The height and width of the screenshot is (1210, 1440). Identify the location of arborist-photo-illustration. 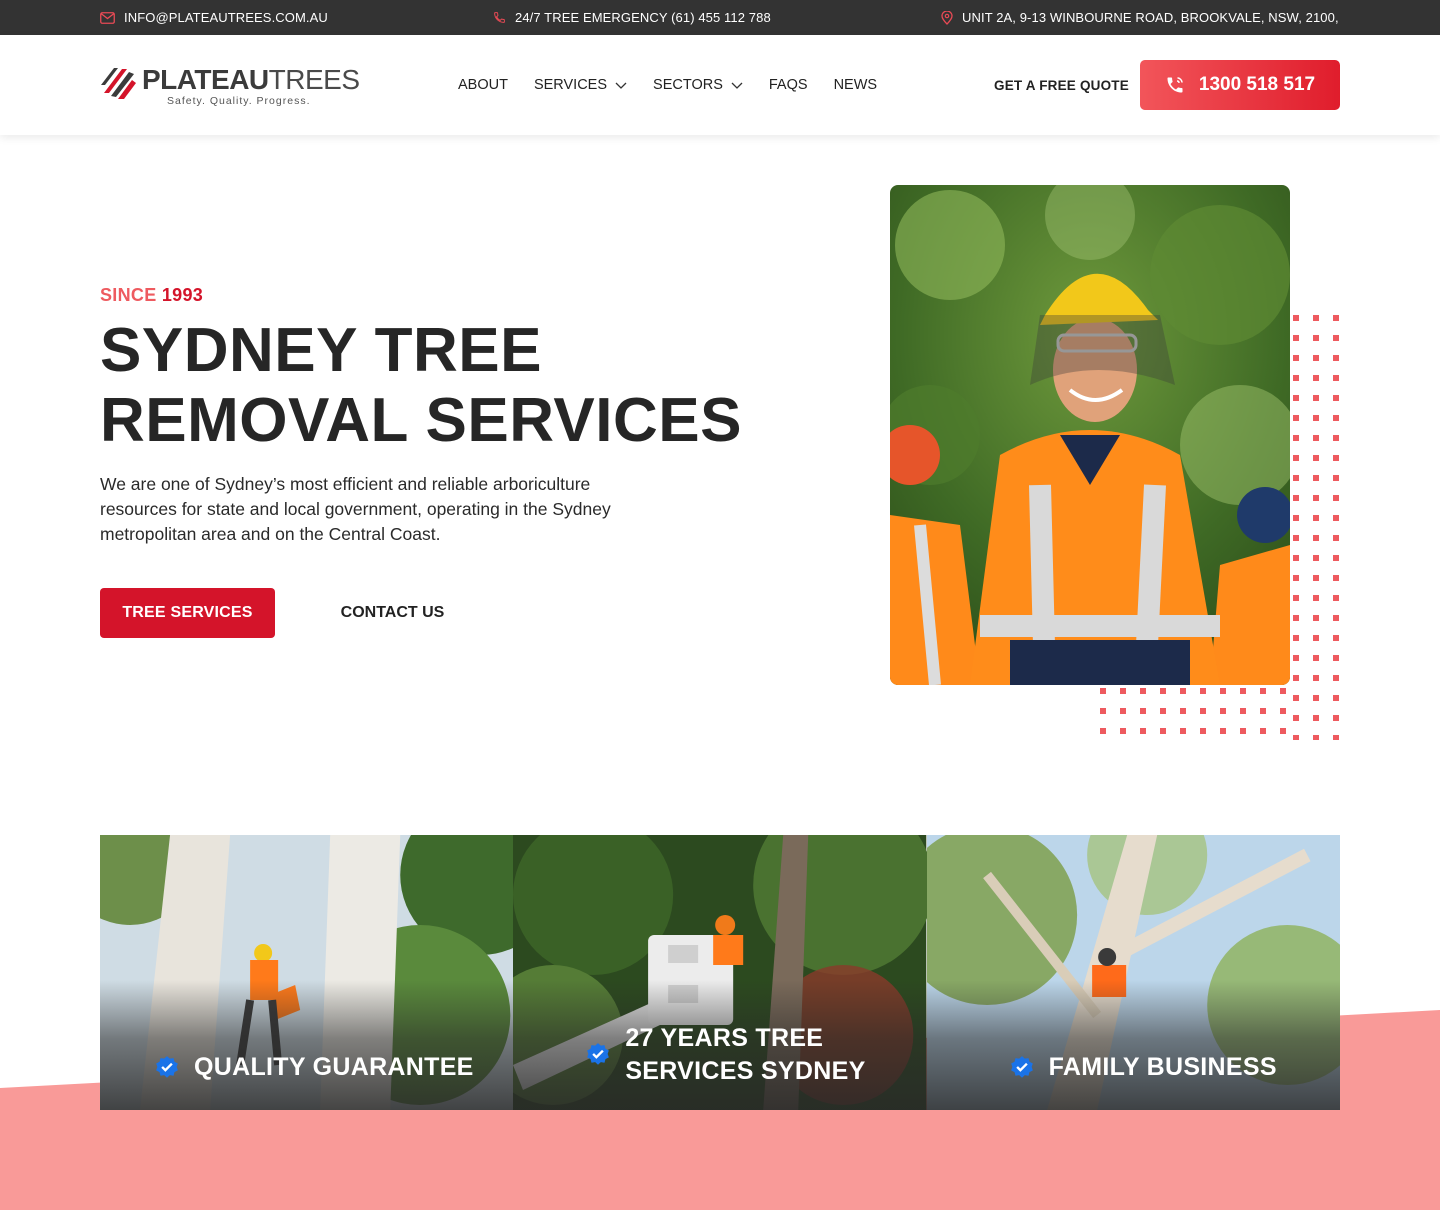
(1090, 435).